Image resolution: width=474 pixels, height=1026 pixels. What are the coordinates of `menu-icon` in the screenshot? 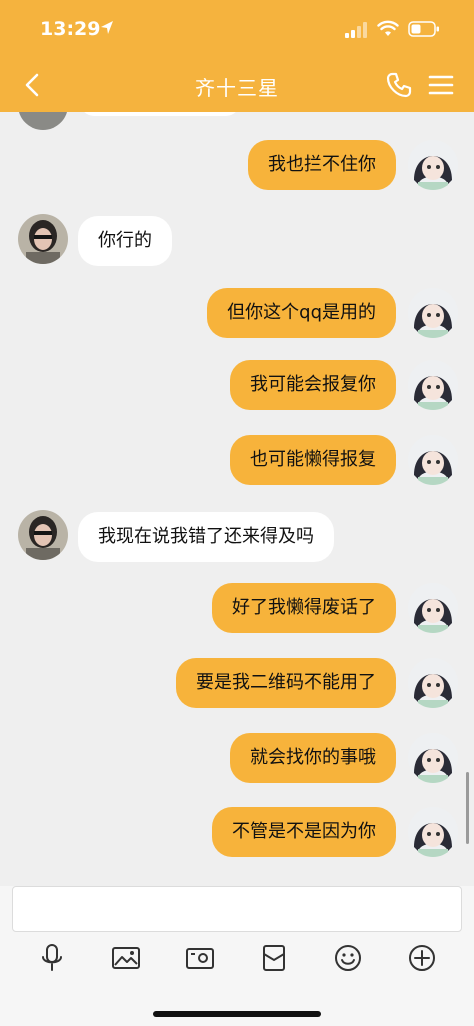 It's located at (441, 85).